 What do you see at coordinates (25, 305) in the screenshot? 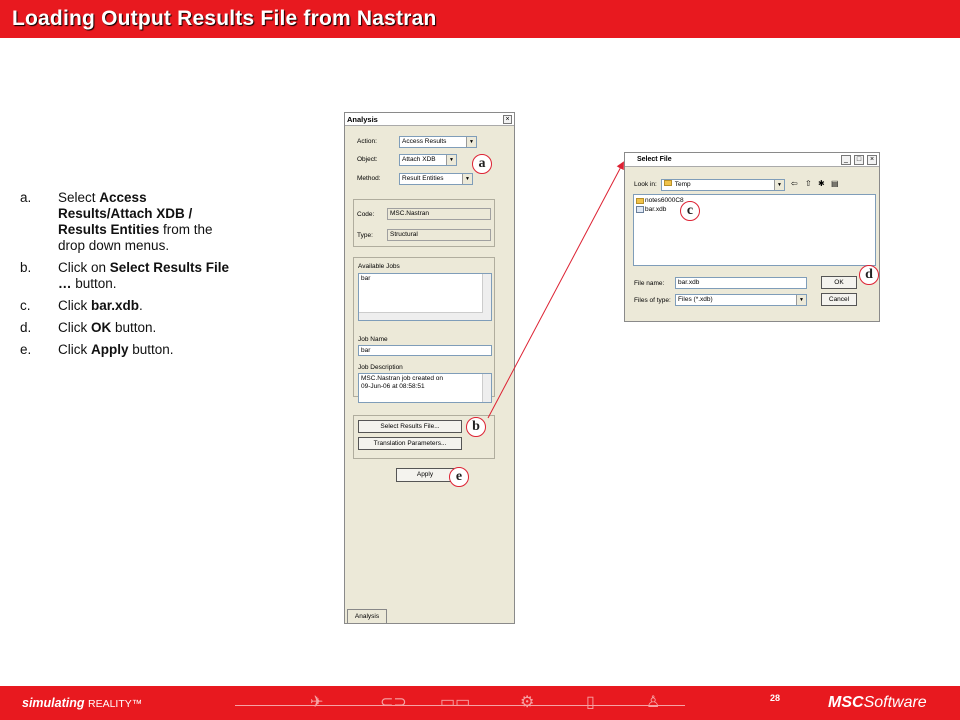
I see `step-letter: c.` at bounding box center [25, 305].